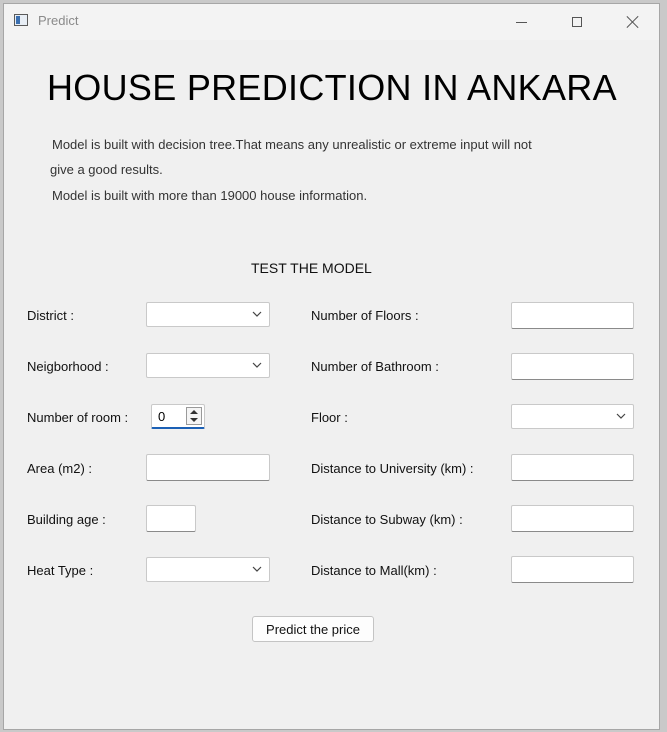  Describe the element at coordinates (208, 365) in the screenshot. I see `neighborhood-select` at that location.